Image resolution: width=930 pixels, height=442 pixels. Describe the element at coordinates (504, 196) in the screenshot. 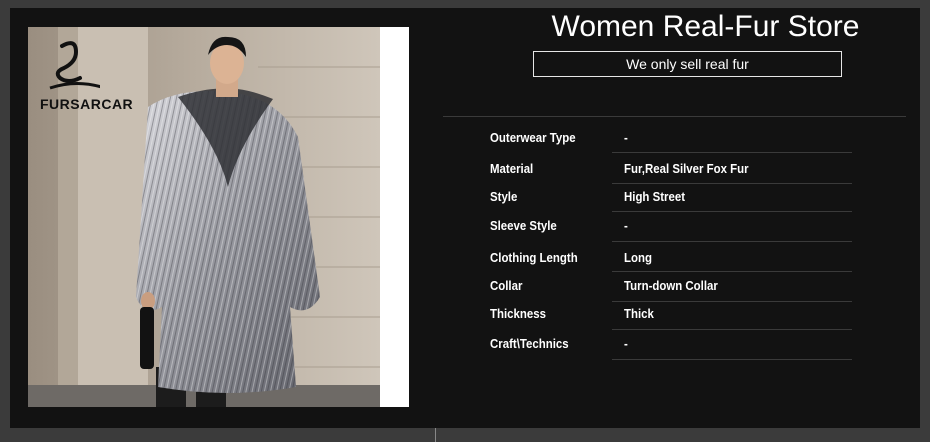

I see `spec-label: Style` at that location.